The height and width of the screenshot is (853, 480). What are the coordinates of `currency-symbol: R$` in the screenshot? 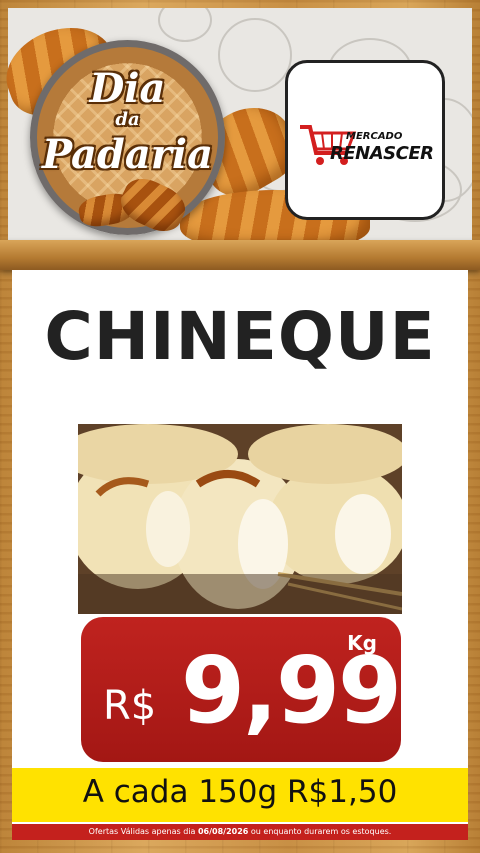 It's located at (130, 706).